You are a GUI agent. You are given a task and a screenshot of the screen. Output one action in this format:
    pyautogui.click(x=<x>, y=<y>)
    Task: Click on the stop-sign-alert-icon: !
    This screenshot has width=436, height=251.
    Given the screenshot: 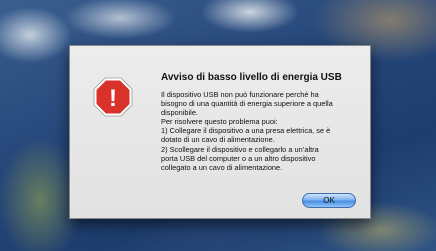 What is the action you would take?
    pyautogui.click(x=113, y=97)
    